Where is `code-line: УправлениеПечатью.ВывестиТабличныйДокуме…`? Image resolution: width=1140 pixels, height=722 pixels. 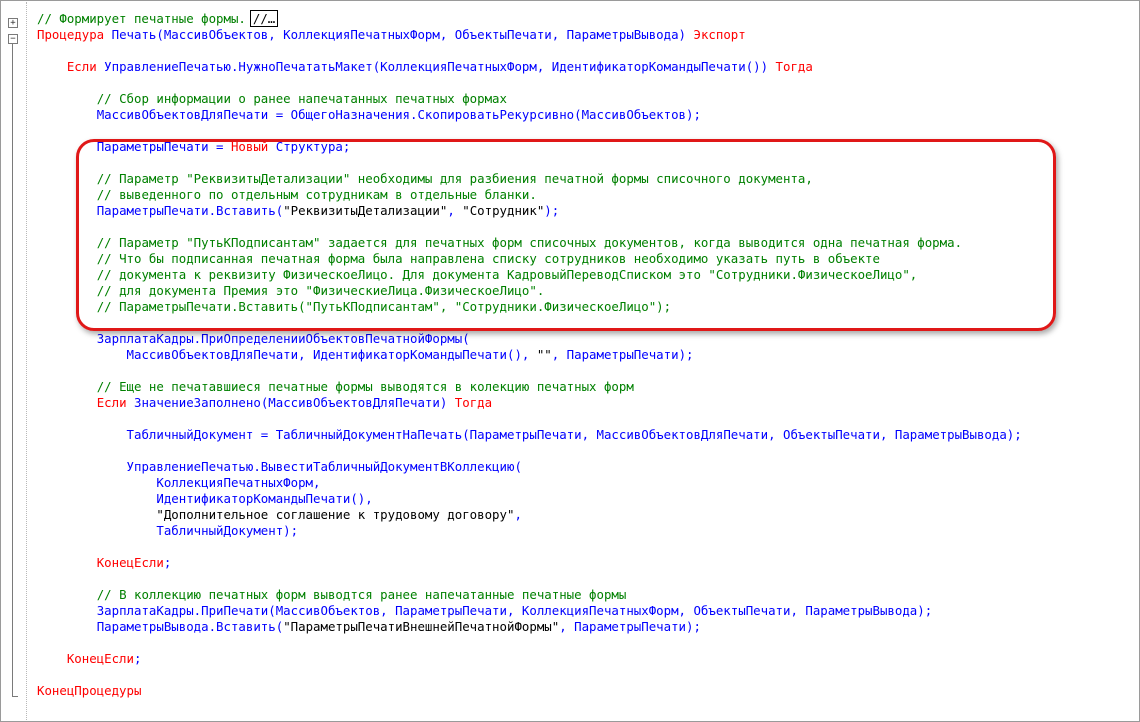
code-line: УправлениеПечатью.ВывестиТабличныйДокуме… is located at coordinates (529, 467).